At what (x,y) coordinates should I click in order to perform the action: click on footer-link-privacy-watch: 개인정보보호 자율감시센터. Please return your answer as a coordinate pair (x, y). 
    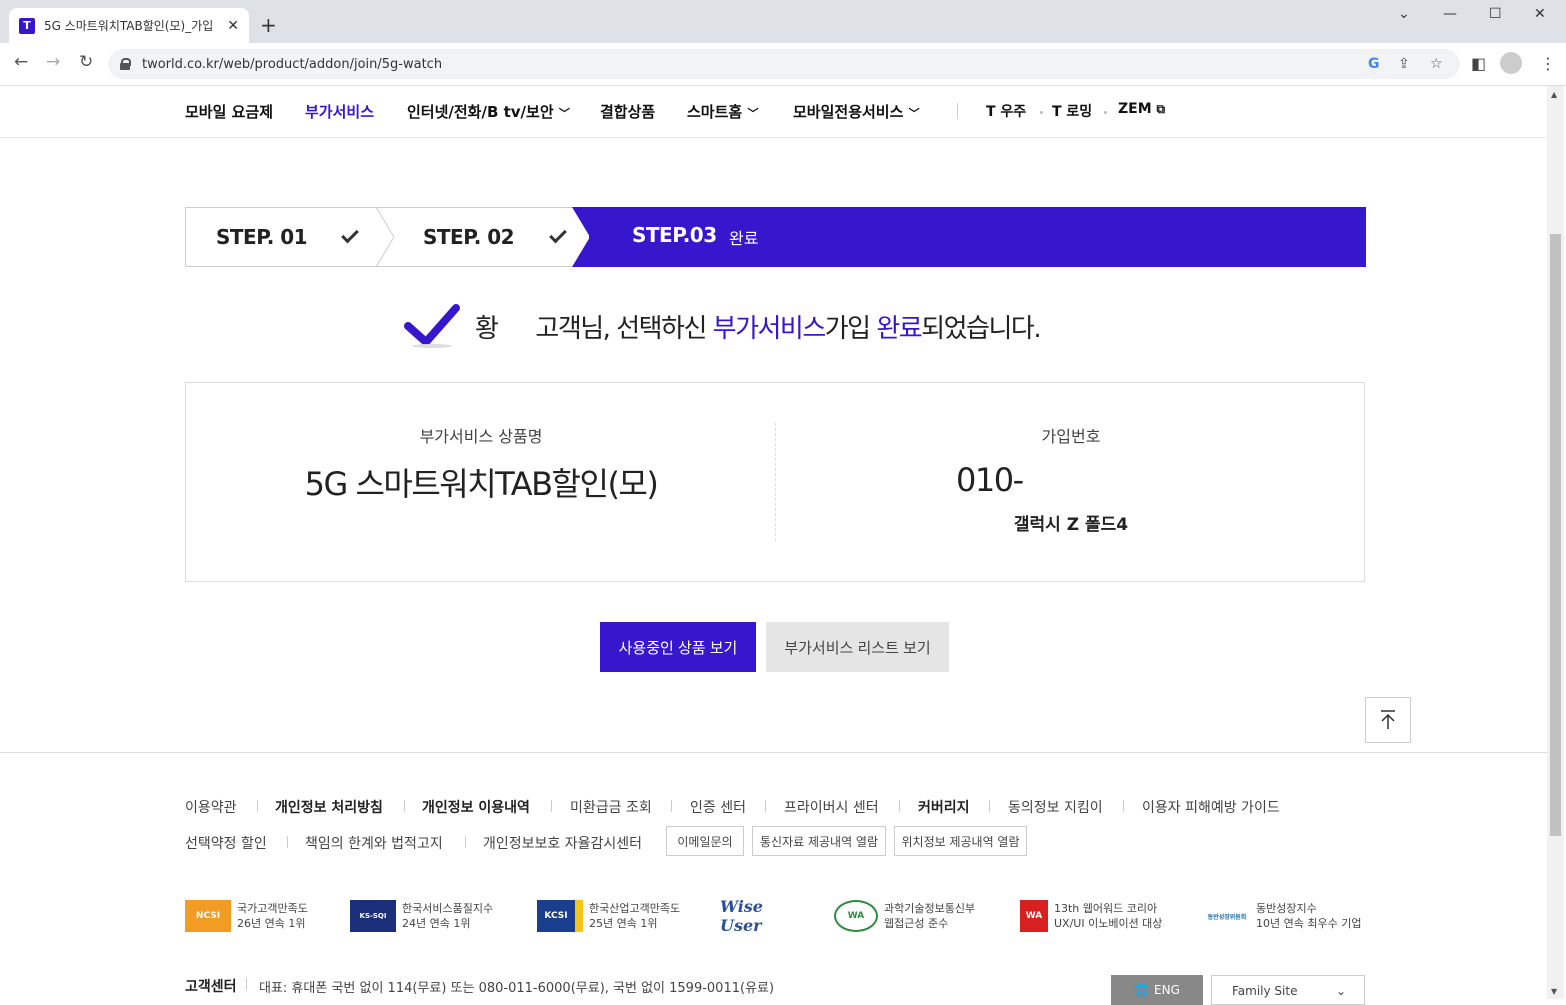
    Looking at the image, I should click on (562, 843).